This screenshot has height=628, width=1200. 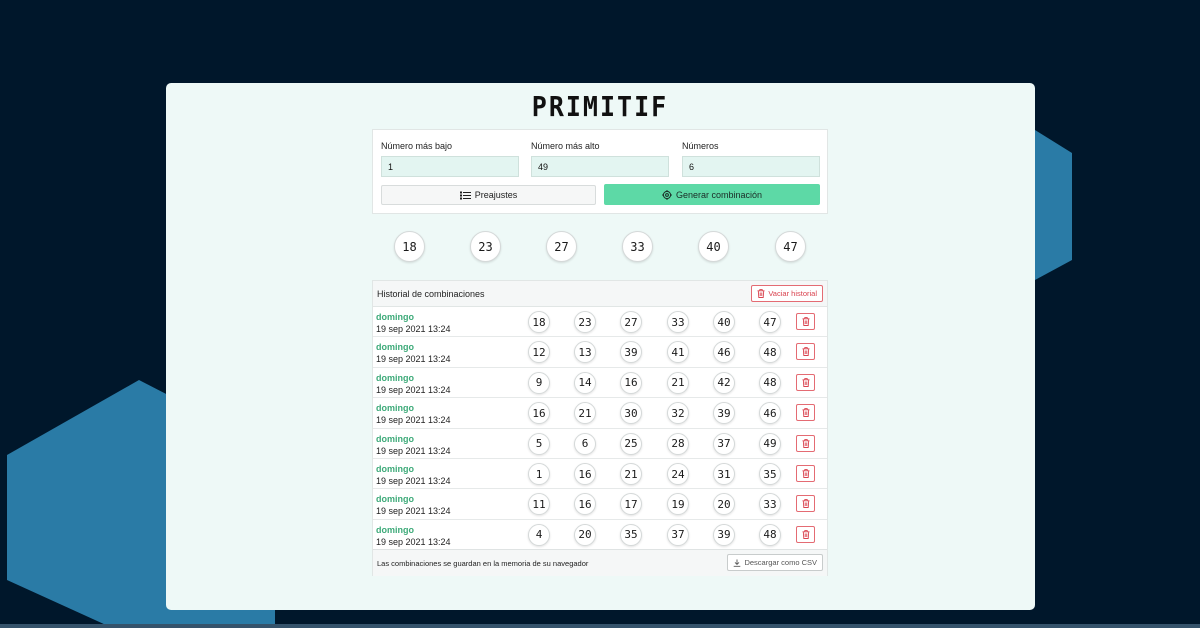 I want to click on history-row: domingo 19 sep 2021 13:24 18 23 27 33 40 47, so click(x=600, y=322).